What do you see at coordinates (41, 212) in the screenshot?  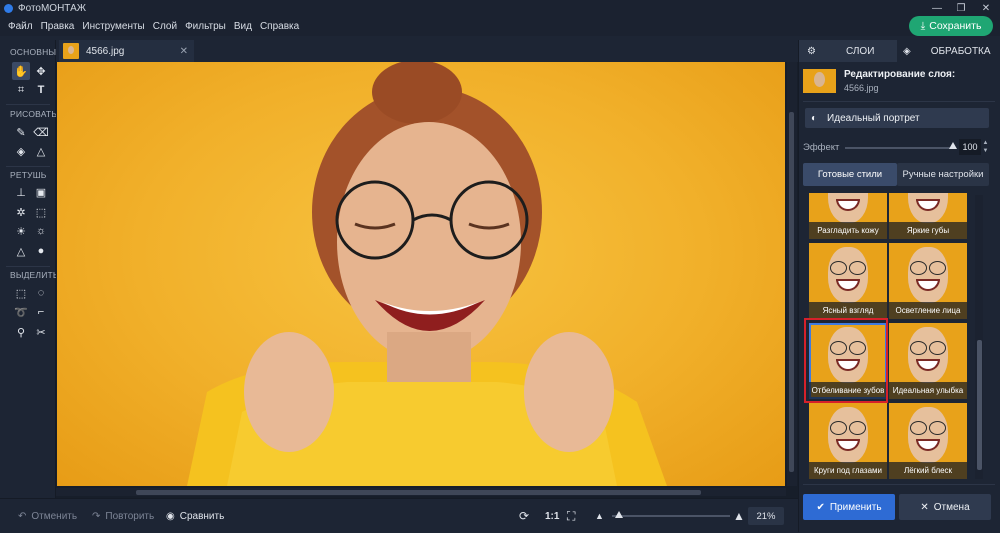 I see `frame-icon: ⬚` at bounding box center [41, 212].